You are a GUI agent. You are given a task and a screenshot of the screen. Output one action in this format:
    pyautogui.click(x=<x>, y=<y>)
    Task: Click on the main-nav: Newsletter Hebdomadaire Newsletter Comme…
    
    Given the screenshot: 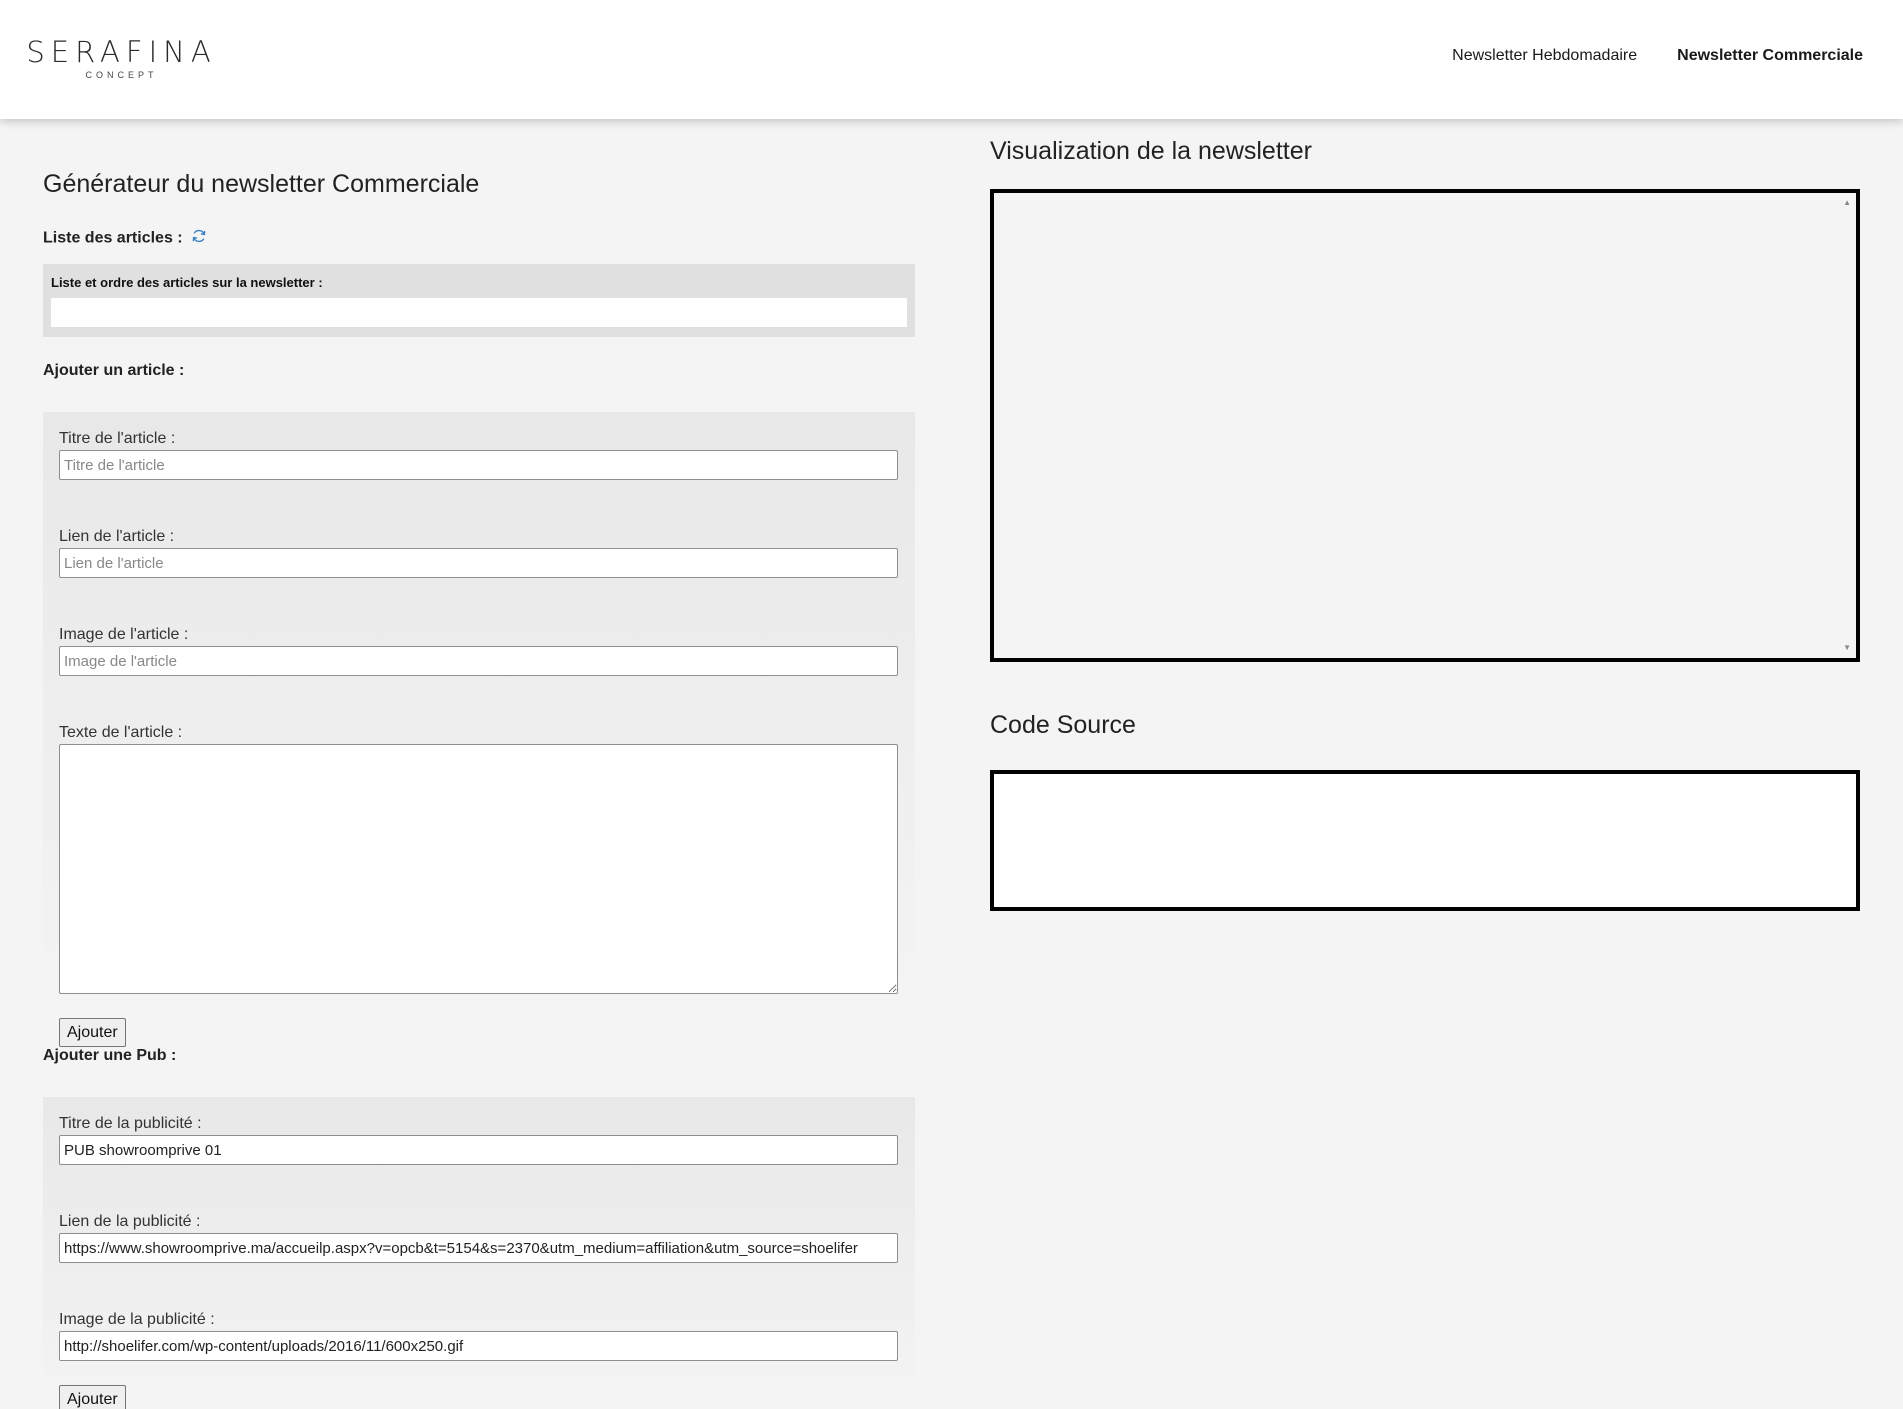 What is the action you would take?
    pyautogui.click(x=1657, y=56)
    